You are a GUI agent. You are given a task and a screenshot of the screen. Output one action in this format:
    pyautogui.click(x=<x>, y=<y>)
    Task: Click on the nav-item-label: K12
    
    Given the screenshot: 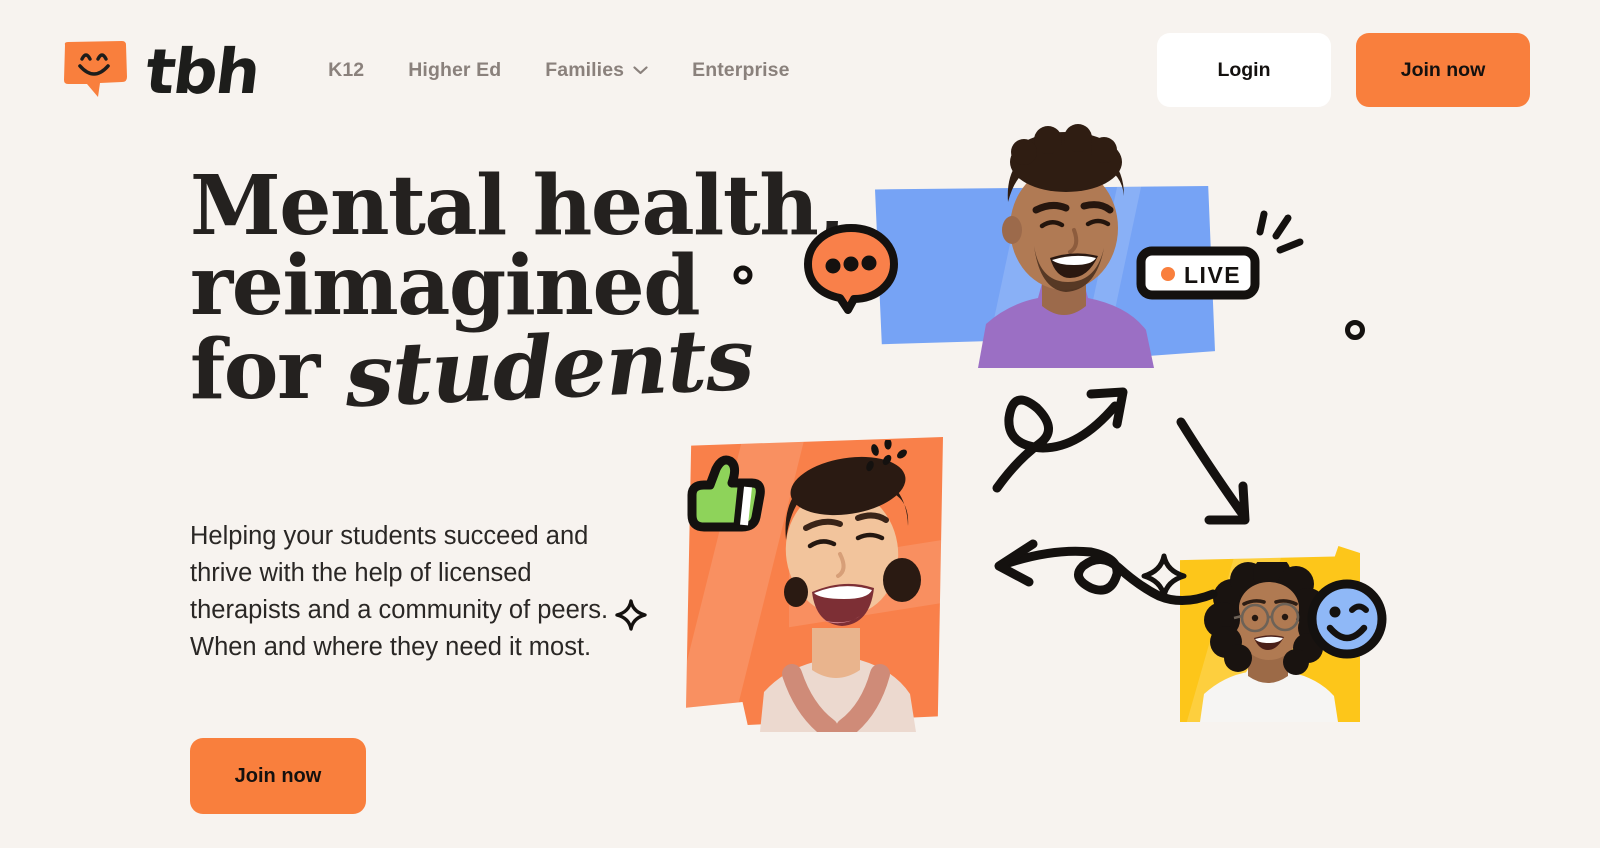 What is the action you would take?
    pyautogui.click(x=346, y=69)
    